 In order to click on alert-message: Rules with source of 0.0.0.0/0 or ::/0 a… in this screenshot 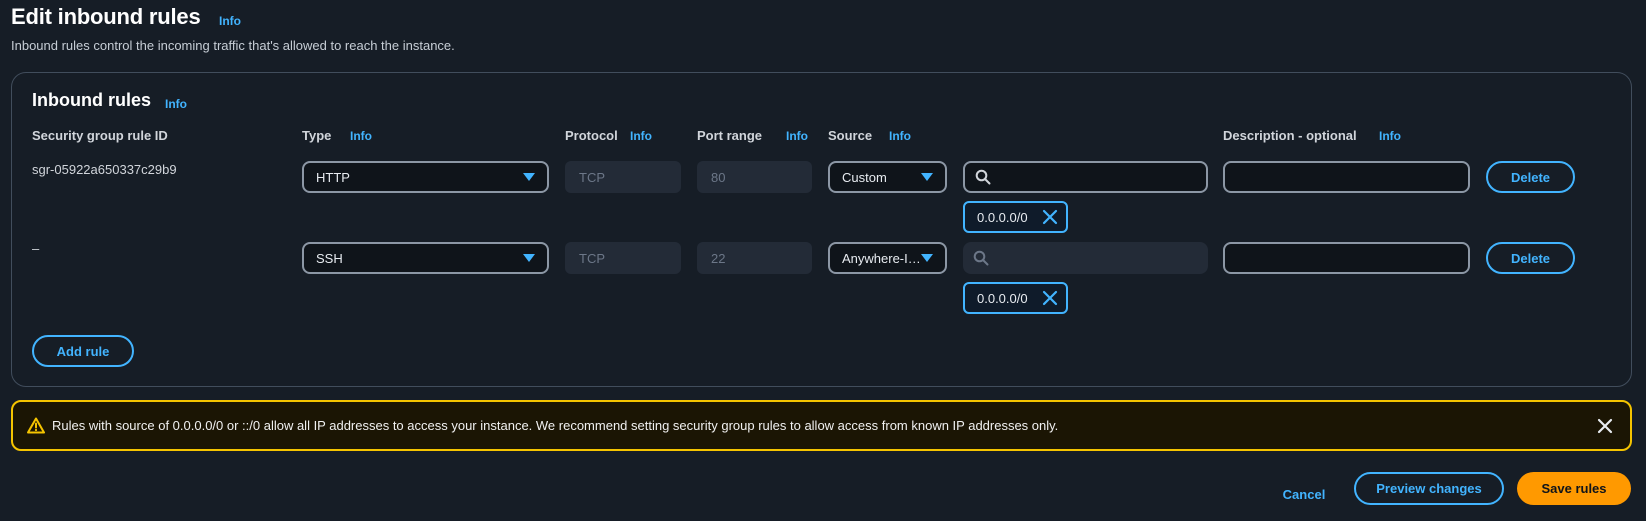, I will do `click(555, 425)`.